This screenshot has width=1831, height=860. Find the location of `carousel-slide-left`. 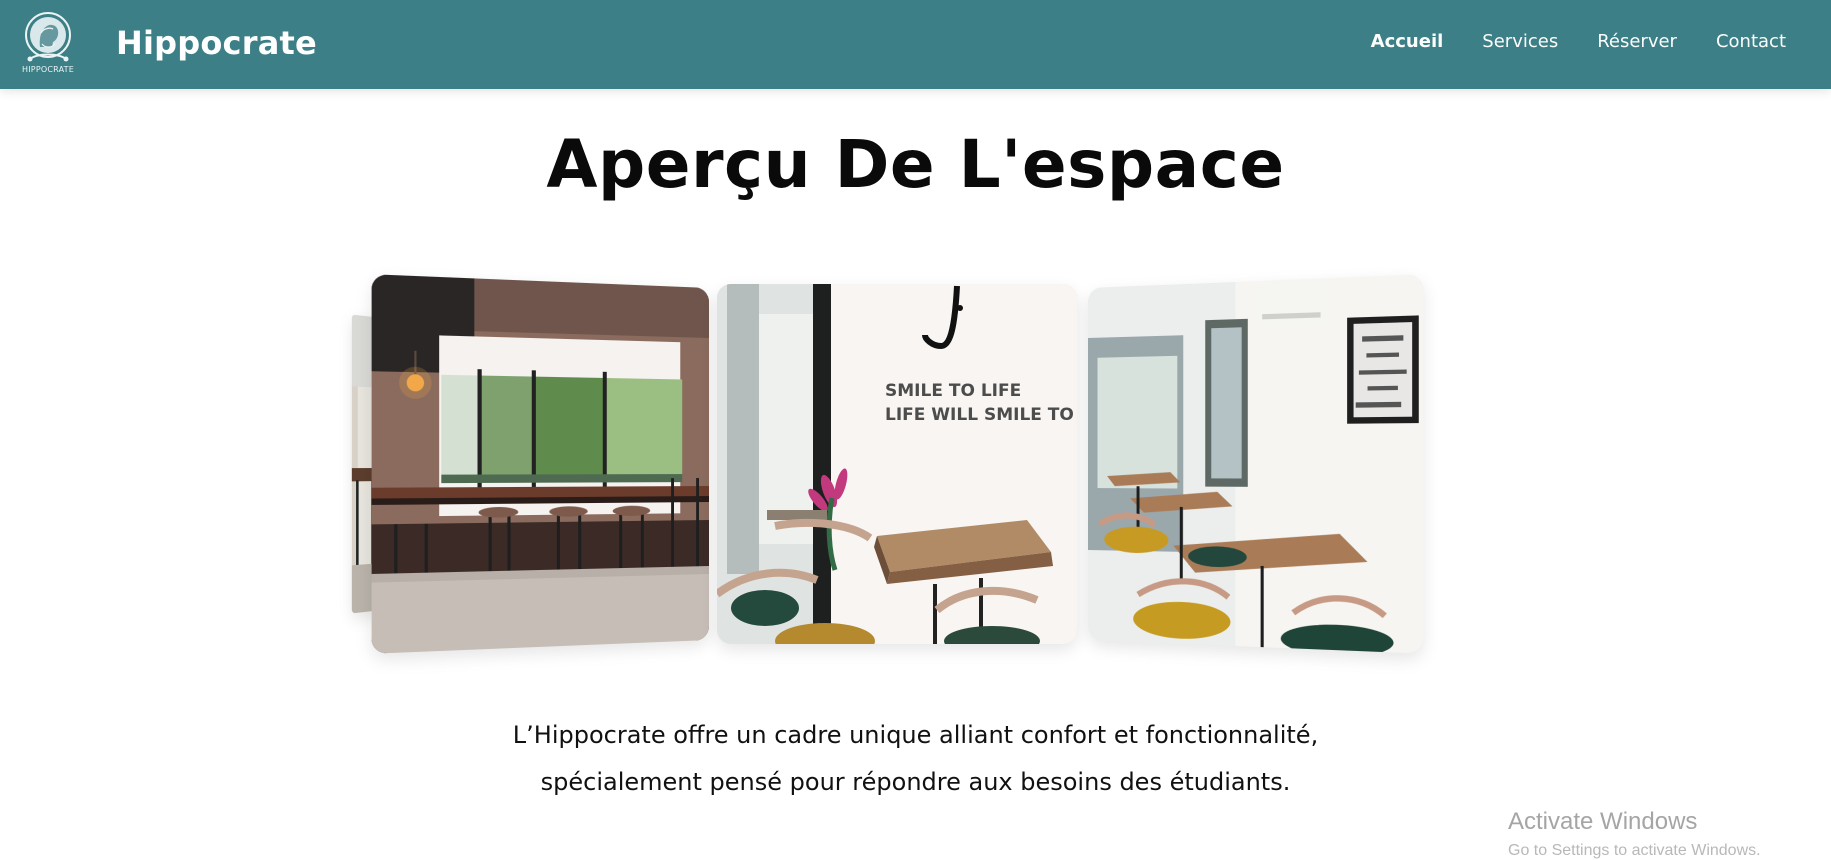

carousel-slide-left is located at coordinates (540, 464).